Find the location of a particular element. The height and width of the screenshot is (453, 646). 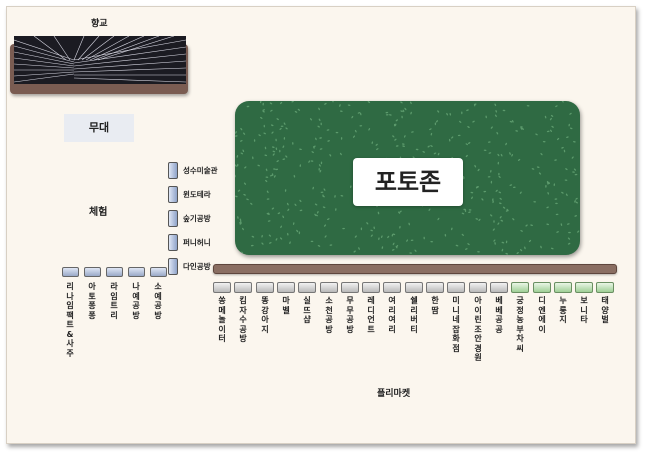

experience-row-booth-label: 나예공방 is located at coordinates (136, 301).